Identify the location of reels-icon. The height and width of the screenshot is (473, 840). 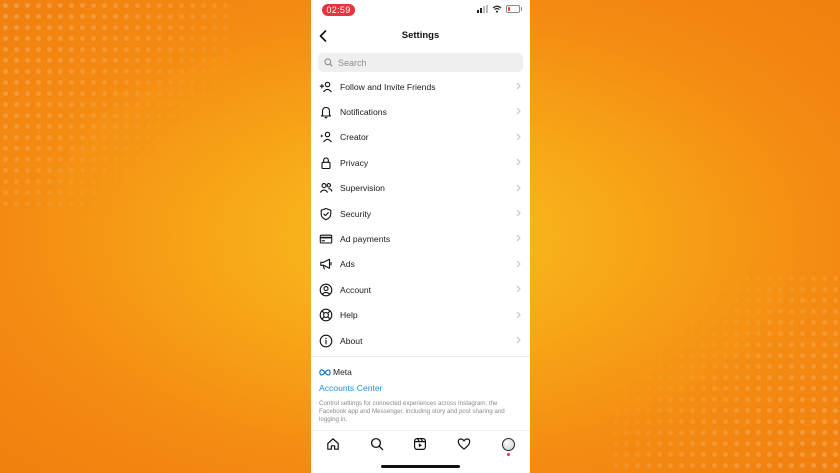
(420, 444).